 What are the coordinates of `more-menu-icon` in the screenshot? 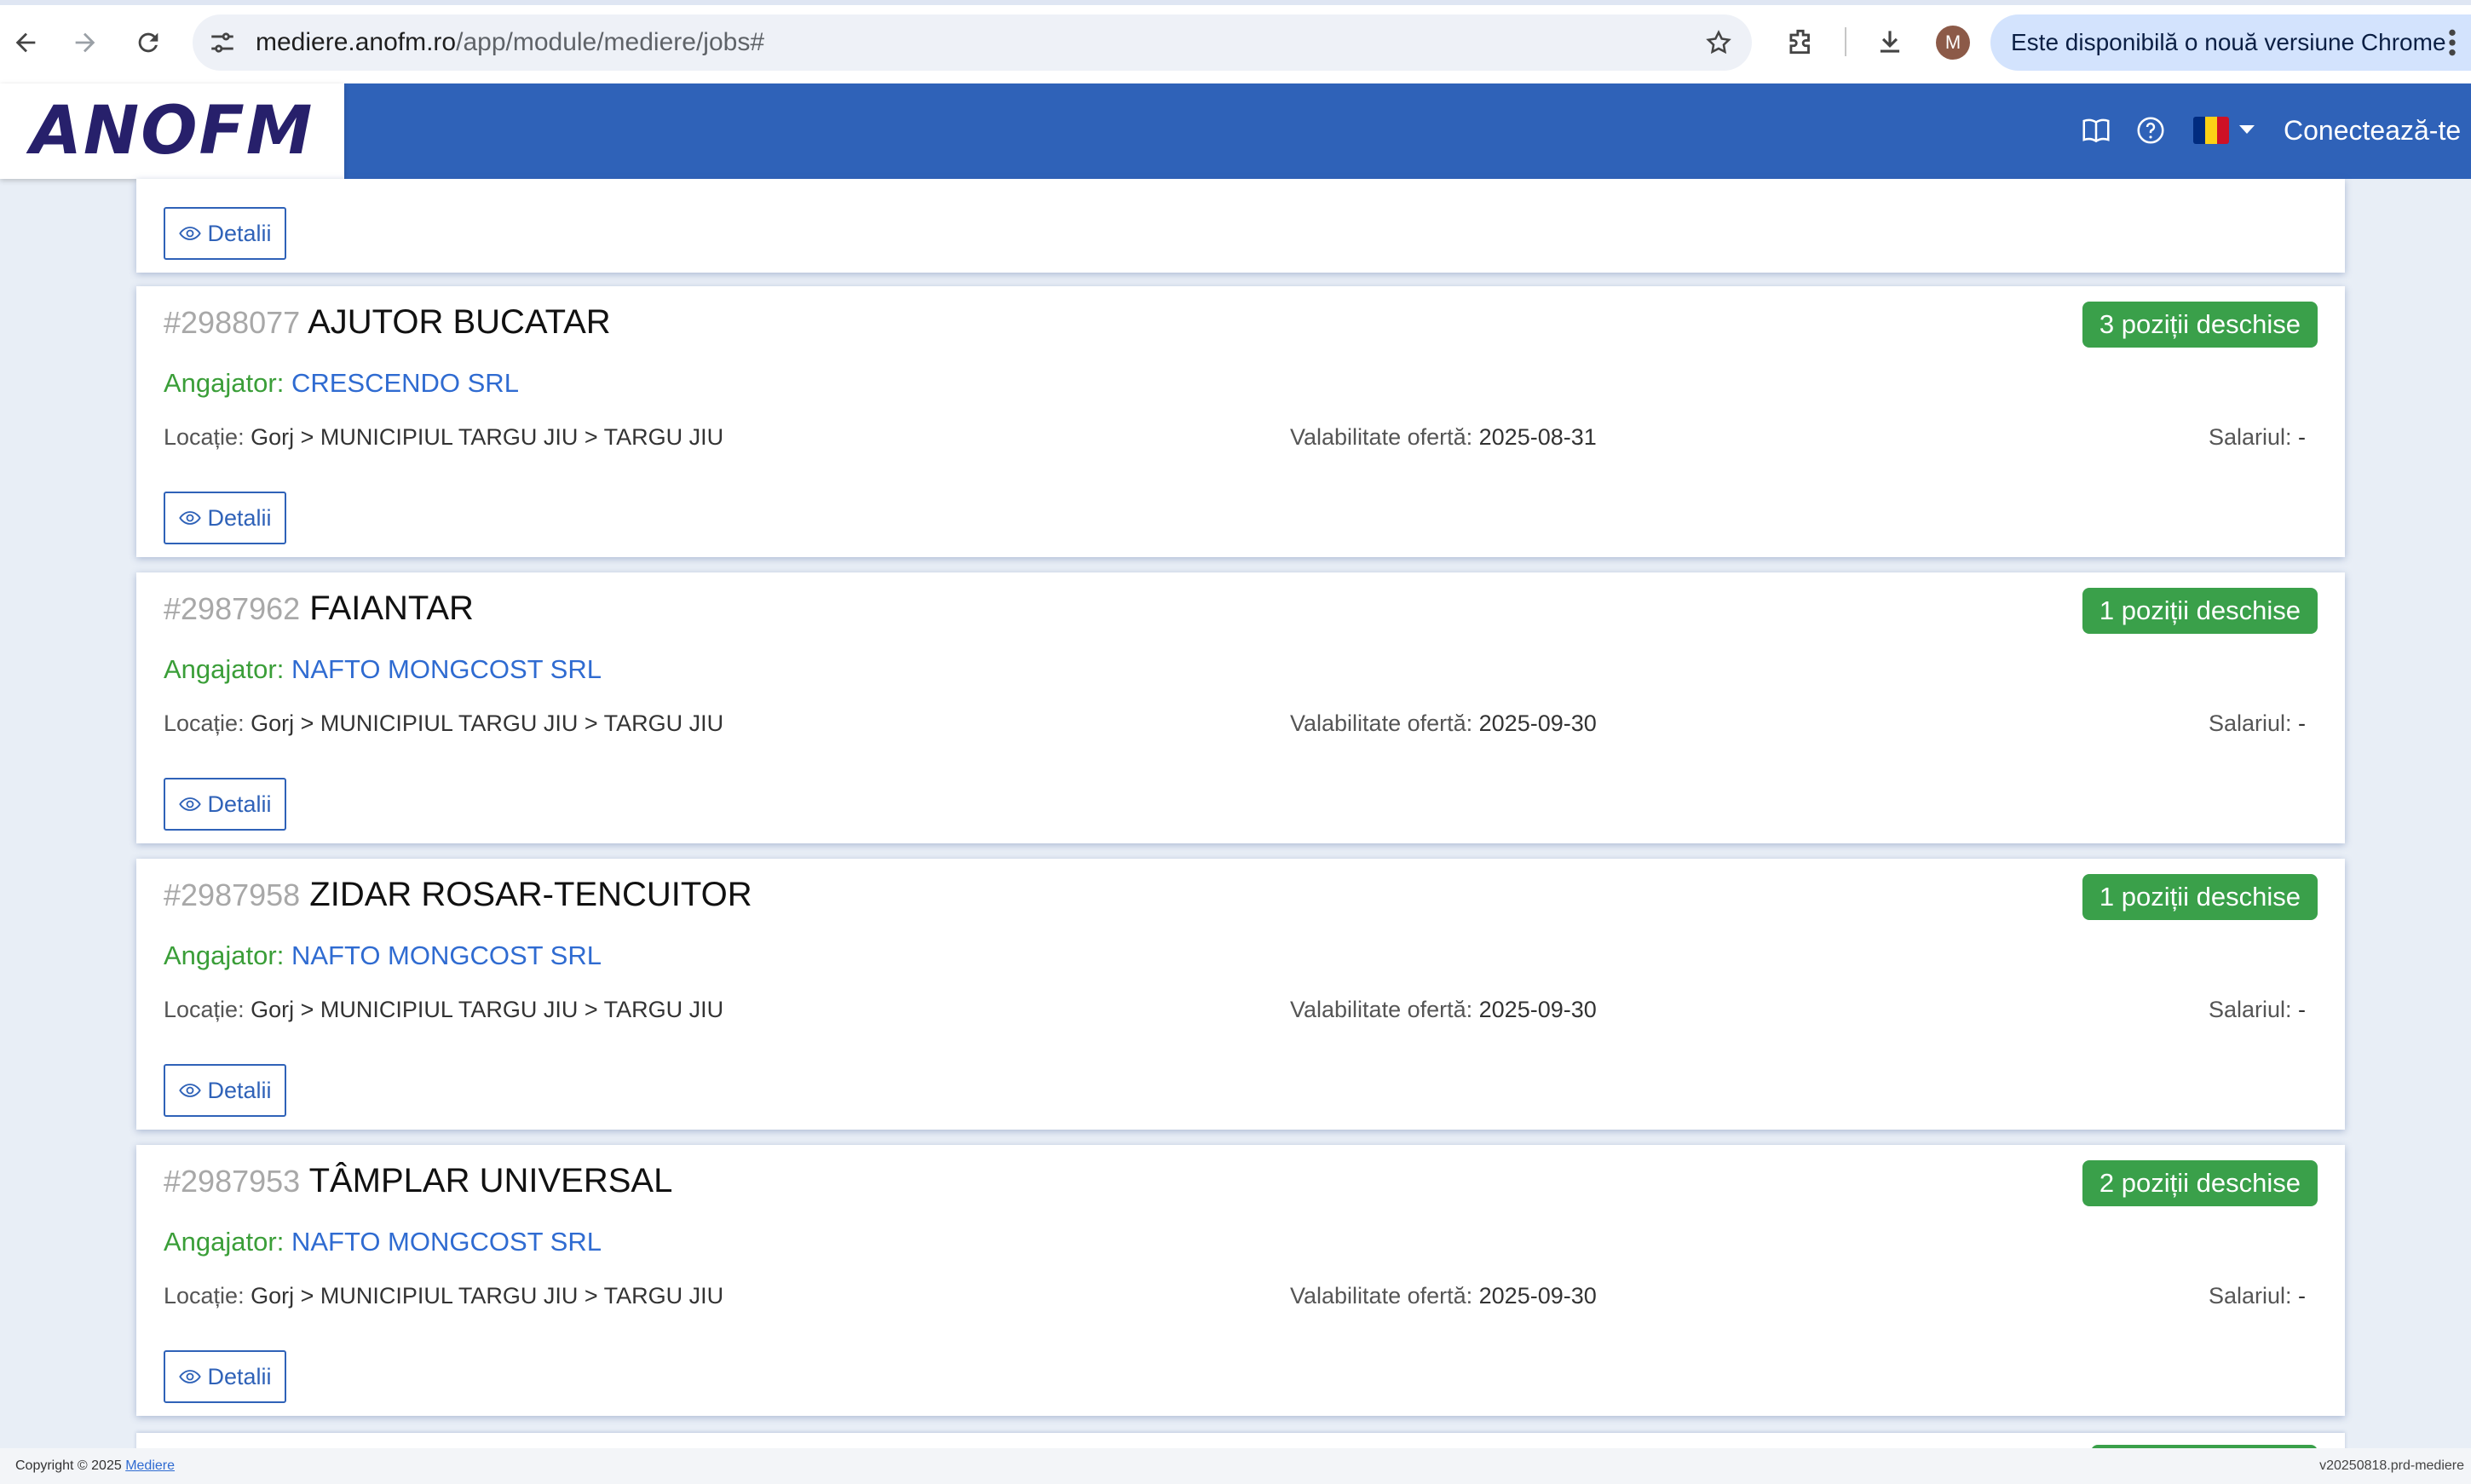 It's located at (2452, 43).